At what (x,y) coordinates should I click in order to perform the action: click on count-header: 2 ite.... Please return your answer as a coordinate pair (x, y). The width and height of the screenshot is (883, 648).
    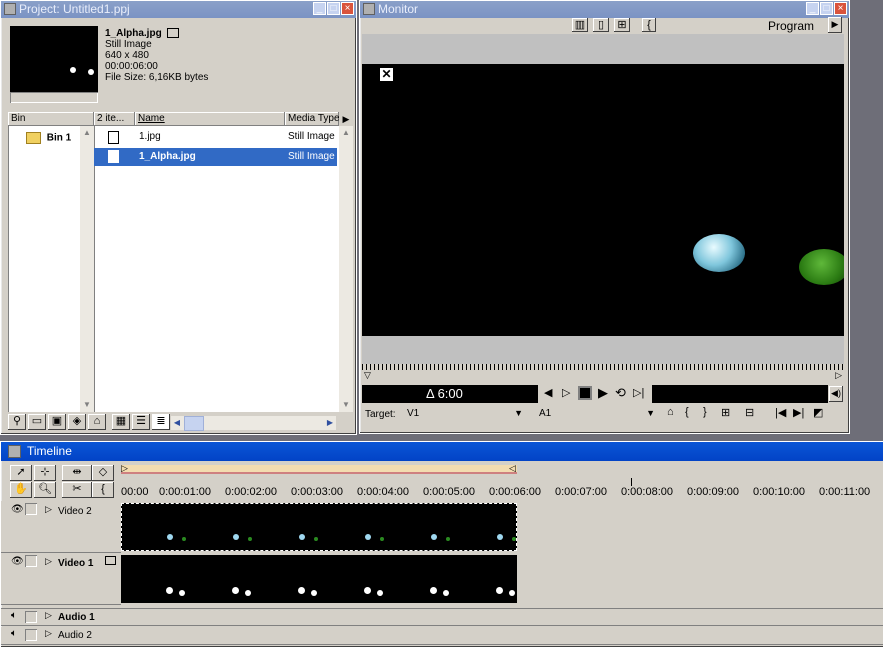
    Looking at the image, I should click on (114, 119).